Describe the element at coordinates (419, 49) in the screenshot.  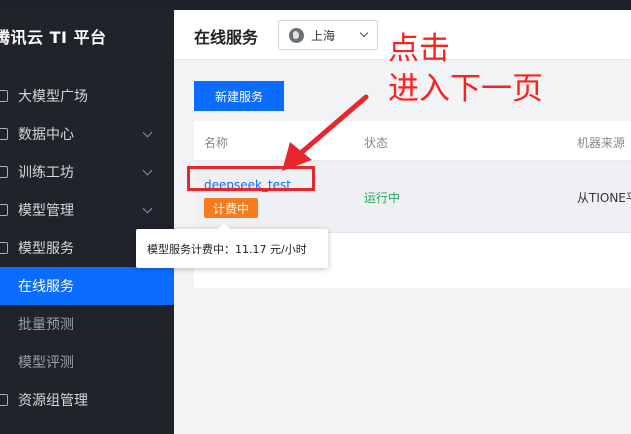
I see `annotation-line-1: 点击` at that location.